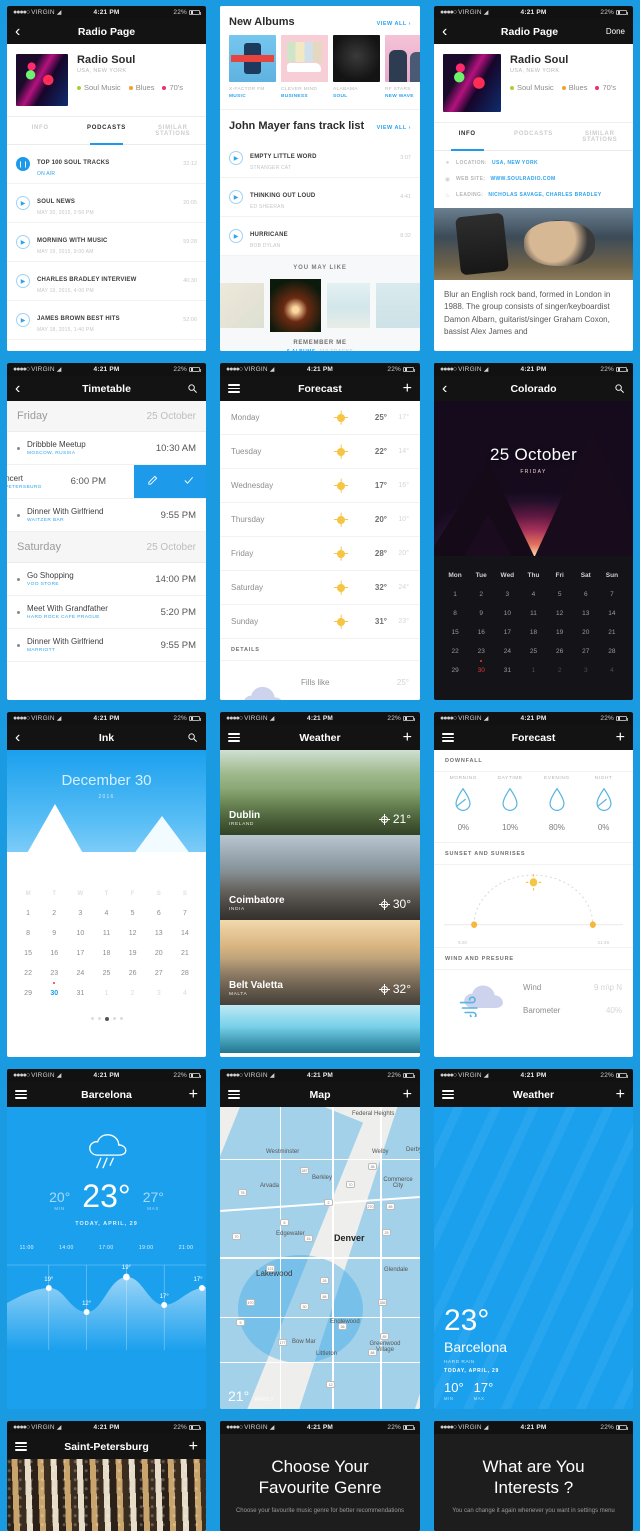 The image size is (640, 1531). What do you see at coordinates (533, 136) in the screenshot?
I see `tab-podcasts: PODCASTS` at bounding box center [533, 136].